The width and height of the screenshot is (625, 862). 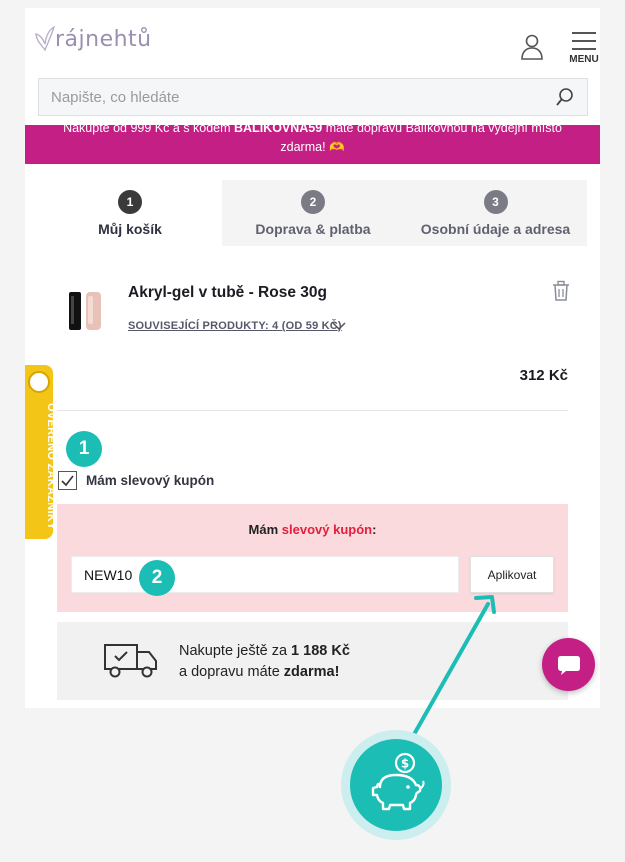 What do you see at coordinates (312, 39) in the screenshot?
I see `site-header: rájnehtů MENU` at bounding box center [312, 39].